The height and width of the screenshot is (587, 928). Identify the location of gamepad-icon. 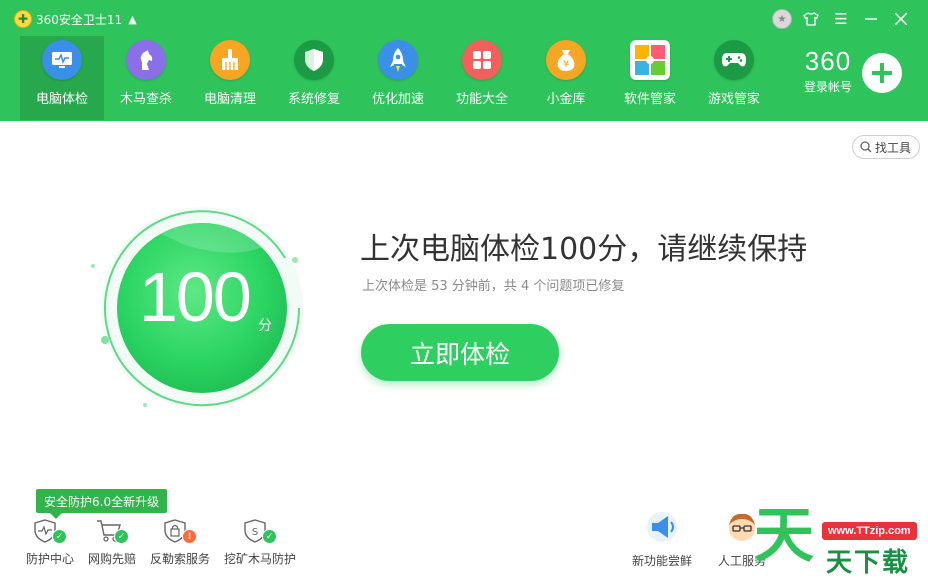
(734, 60).